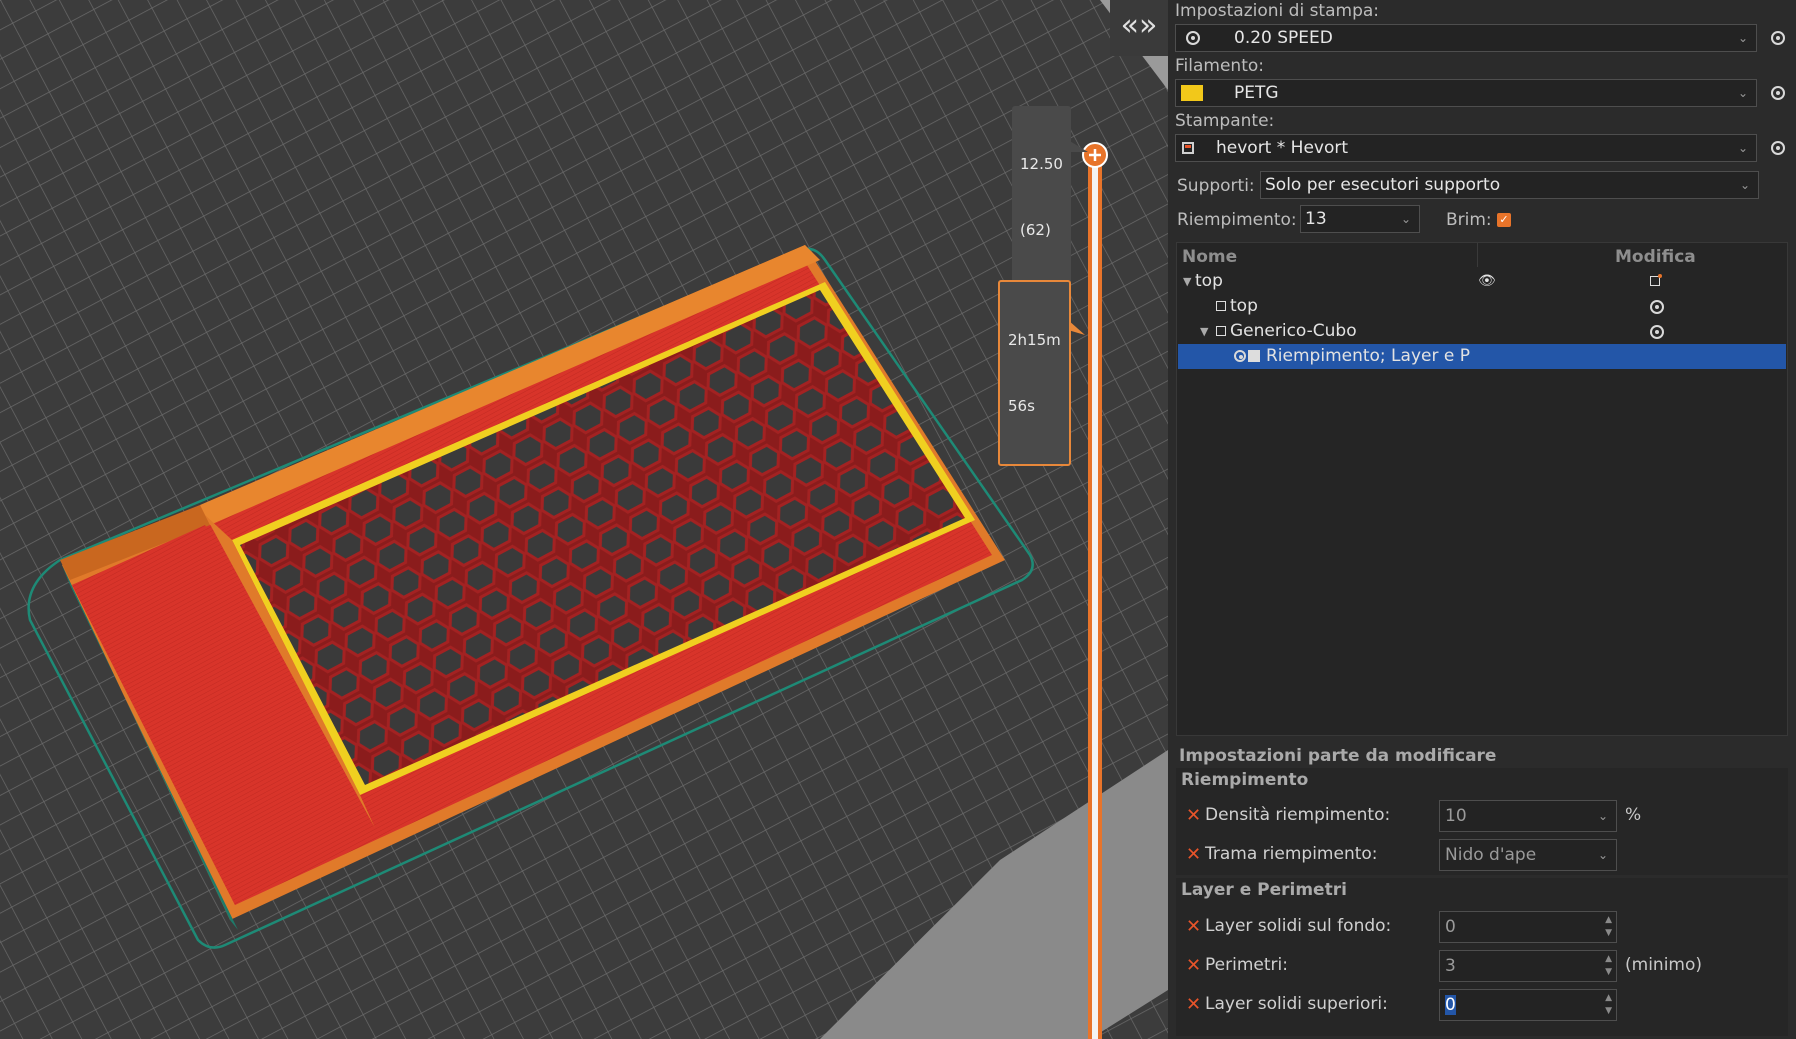 The image size is (1796, 1039). What do you see at coordinates (1021, 406) in the screenshot?
I see `print-time-line2: 56s` at bounding box center [1021, 406].